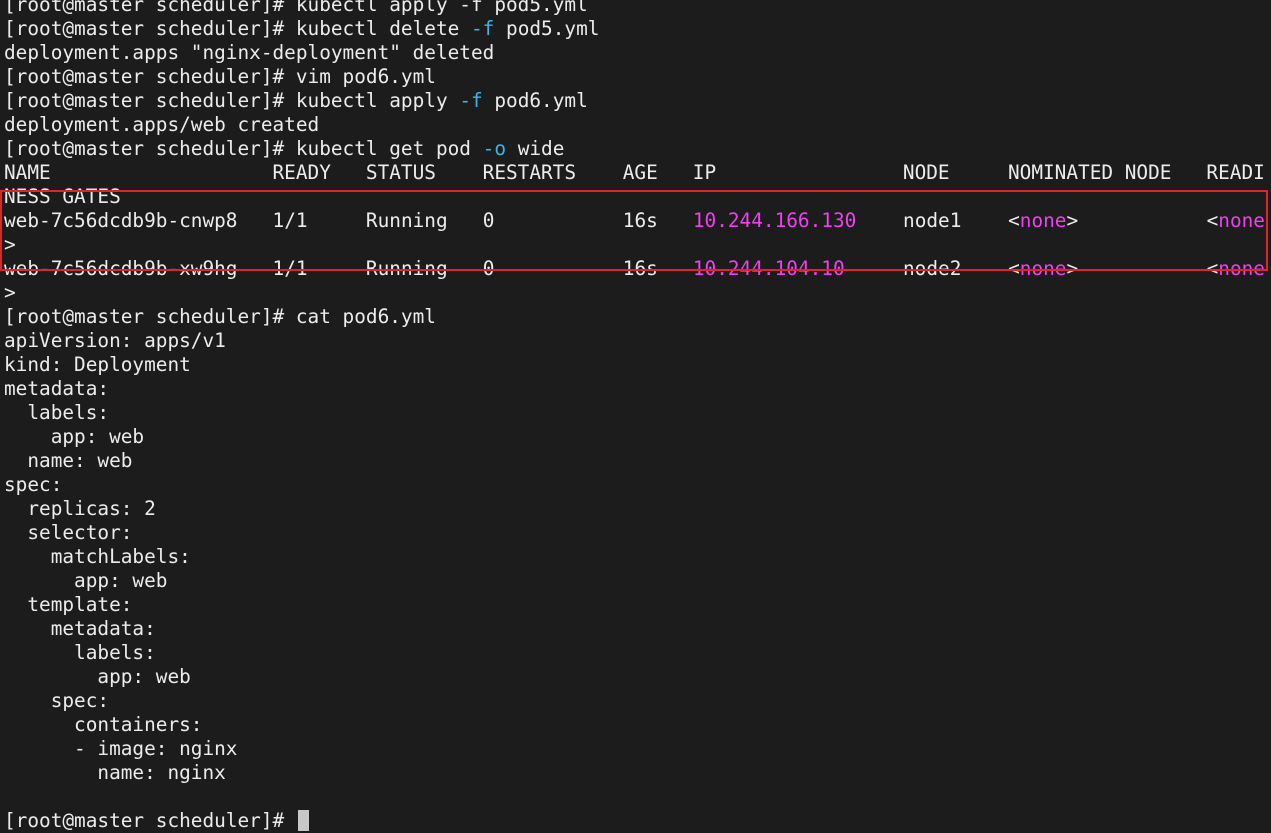 The width and height of the screenshot is (1271, 833). Describe the element at coordinates (365, 76) in the screenshot. I see `command-text: vim pod6.yml` at that location.